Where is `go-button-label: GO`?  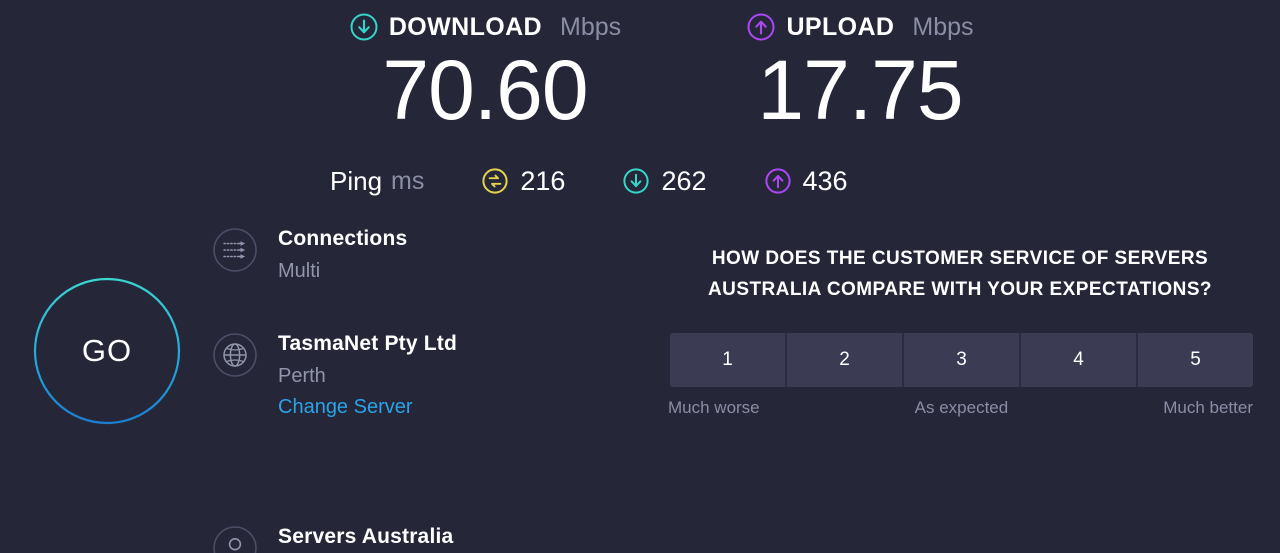 go-button-label: GO is located at coordinates (107, 350).